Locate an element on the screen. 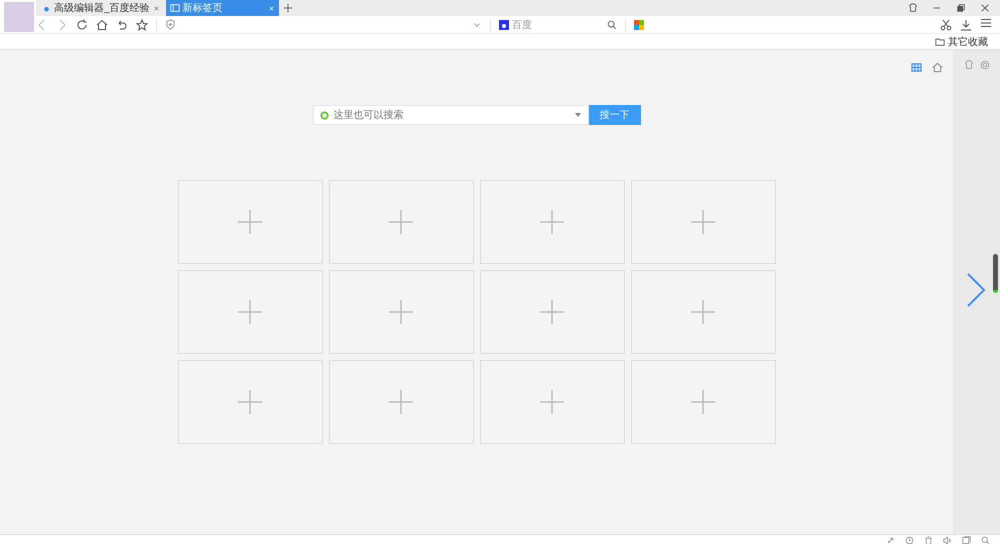 The width and height of the screenshot is (1000, 544). zoom-icon is located at coordinates (985, 540).